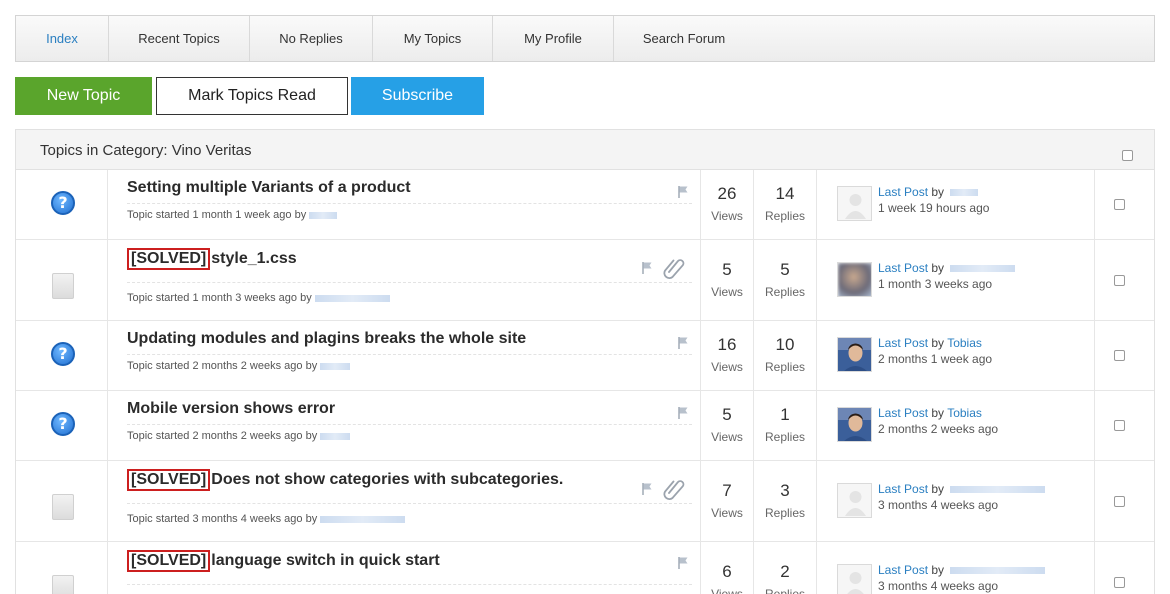 The height and width of the screenshot is (594, 1170). Describe the element at coordinates (935, 359) in the screenshot. I see `last-post-age: 2 months 1 week ago` at that location.